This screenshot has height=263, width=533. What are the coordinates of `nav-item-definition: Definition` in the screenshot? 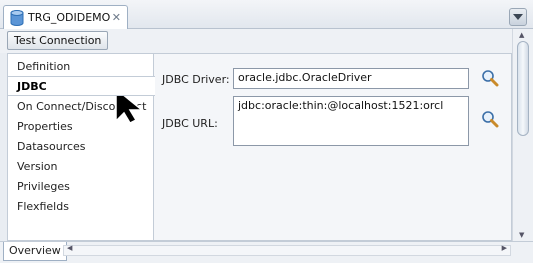 It's located at (81, 67).